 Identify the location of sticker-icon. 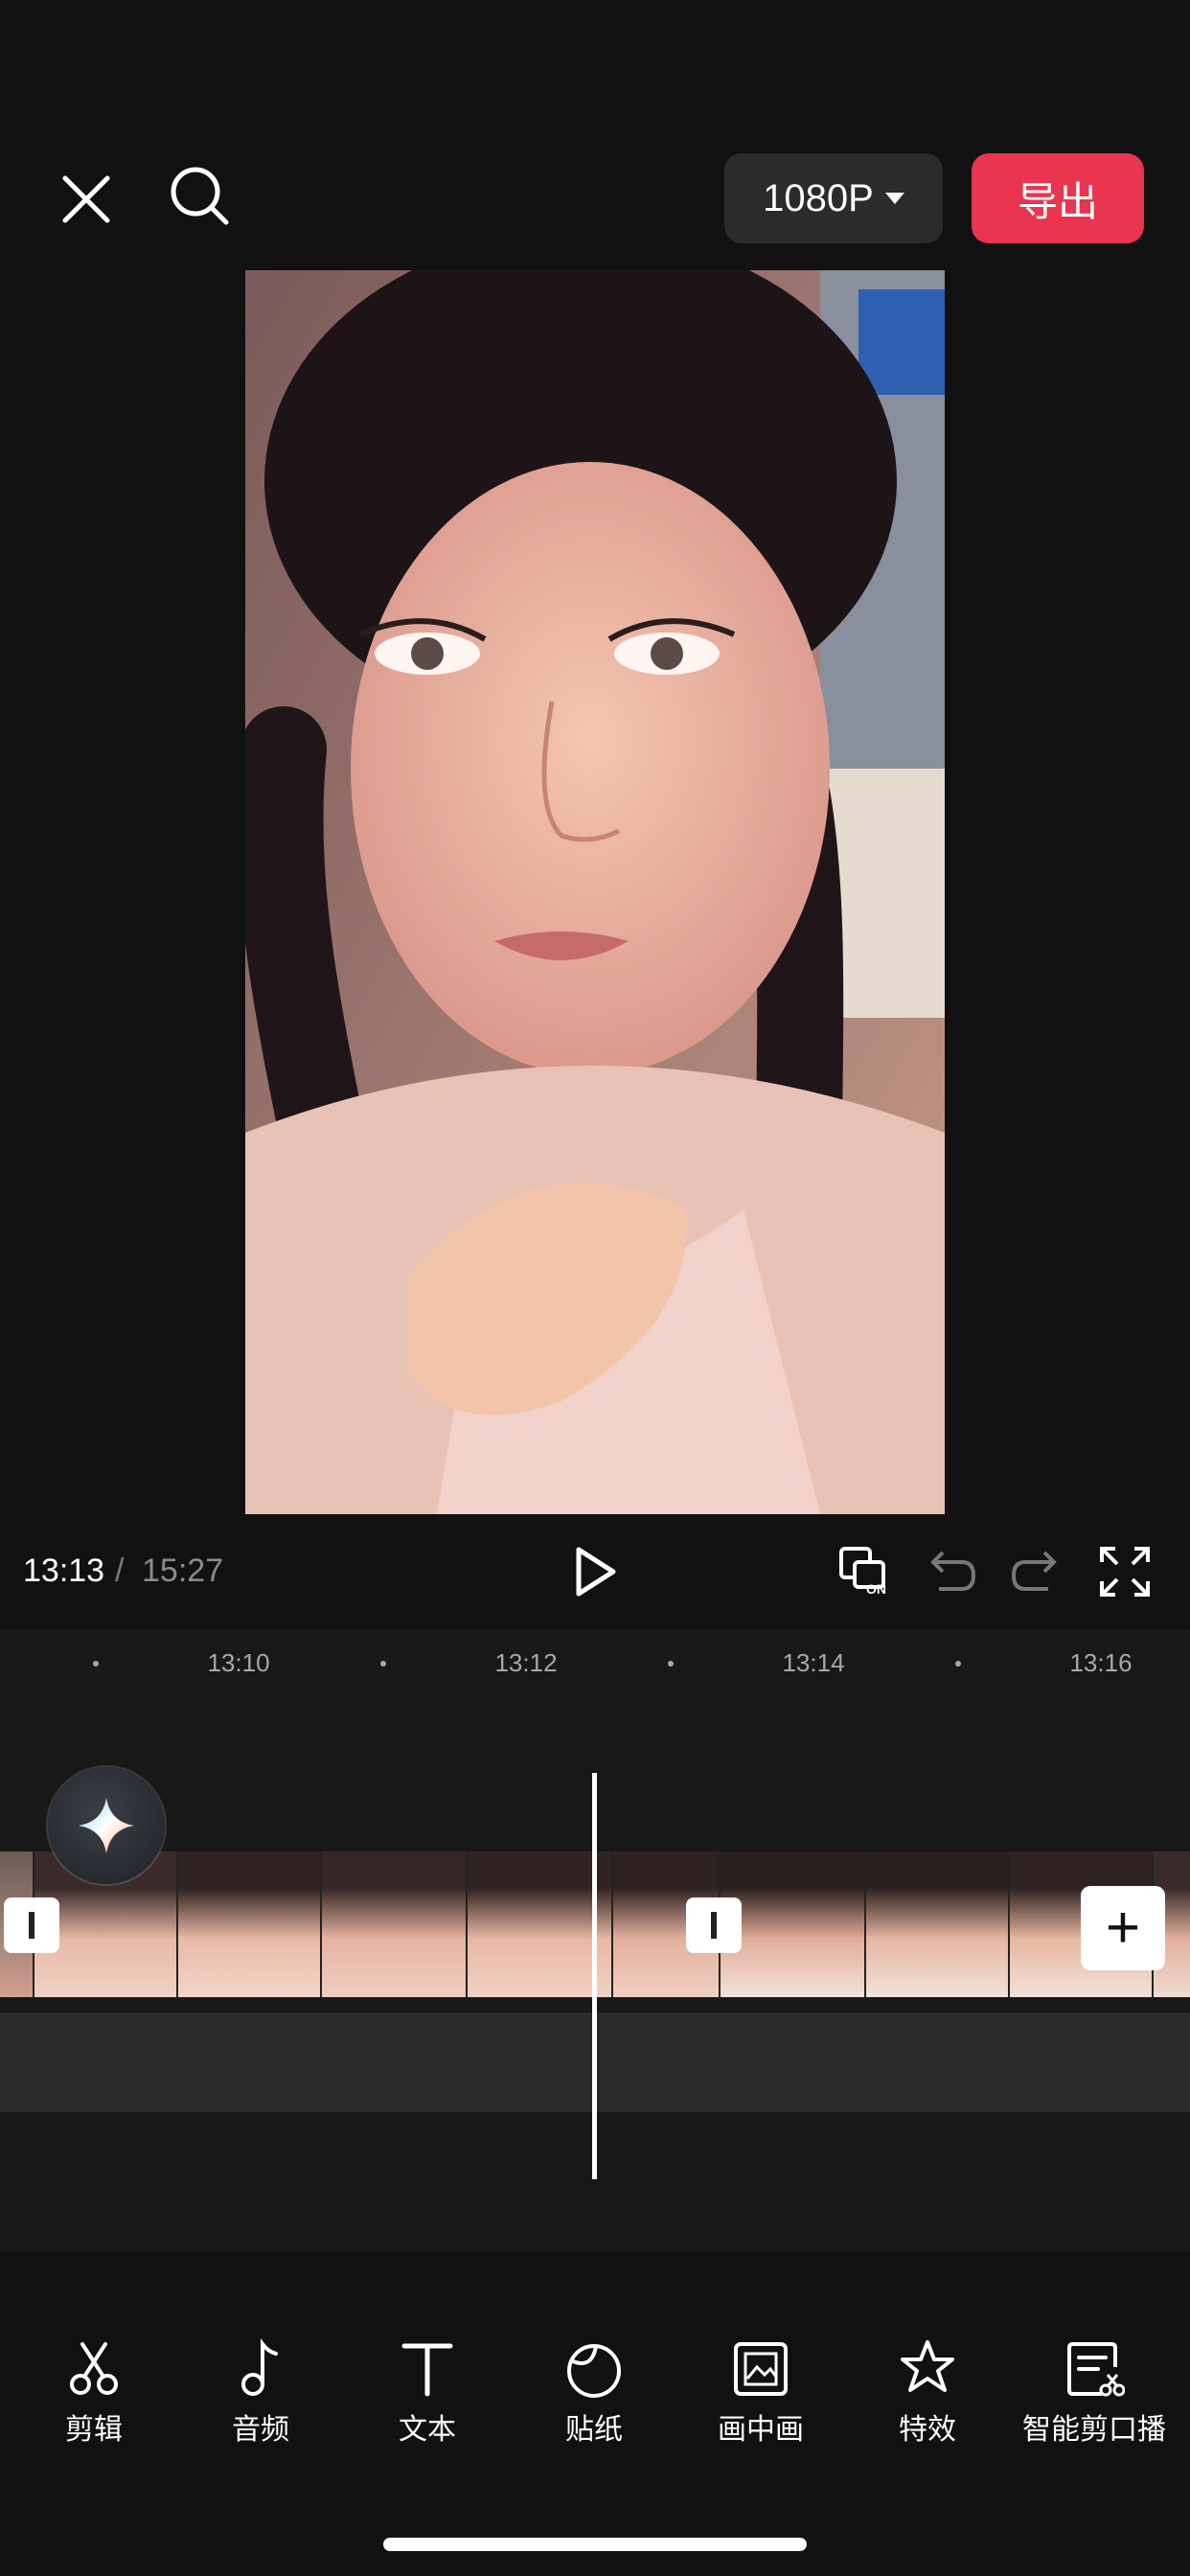
(594, 2371).